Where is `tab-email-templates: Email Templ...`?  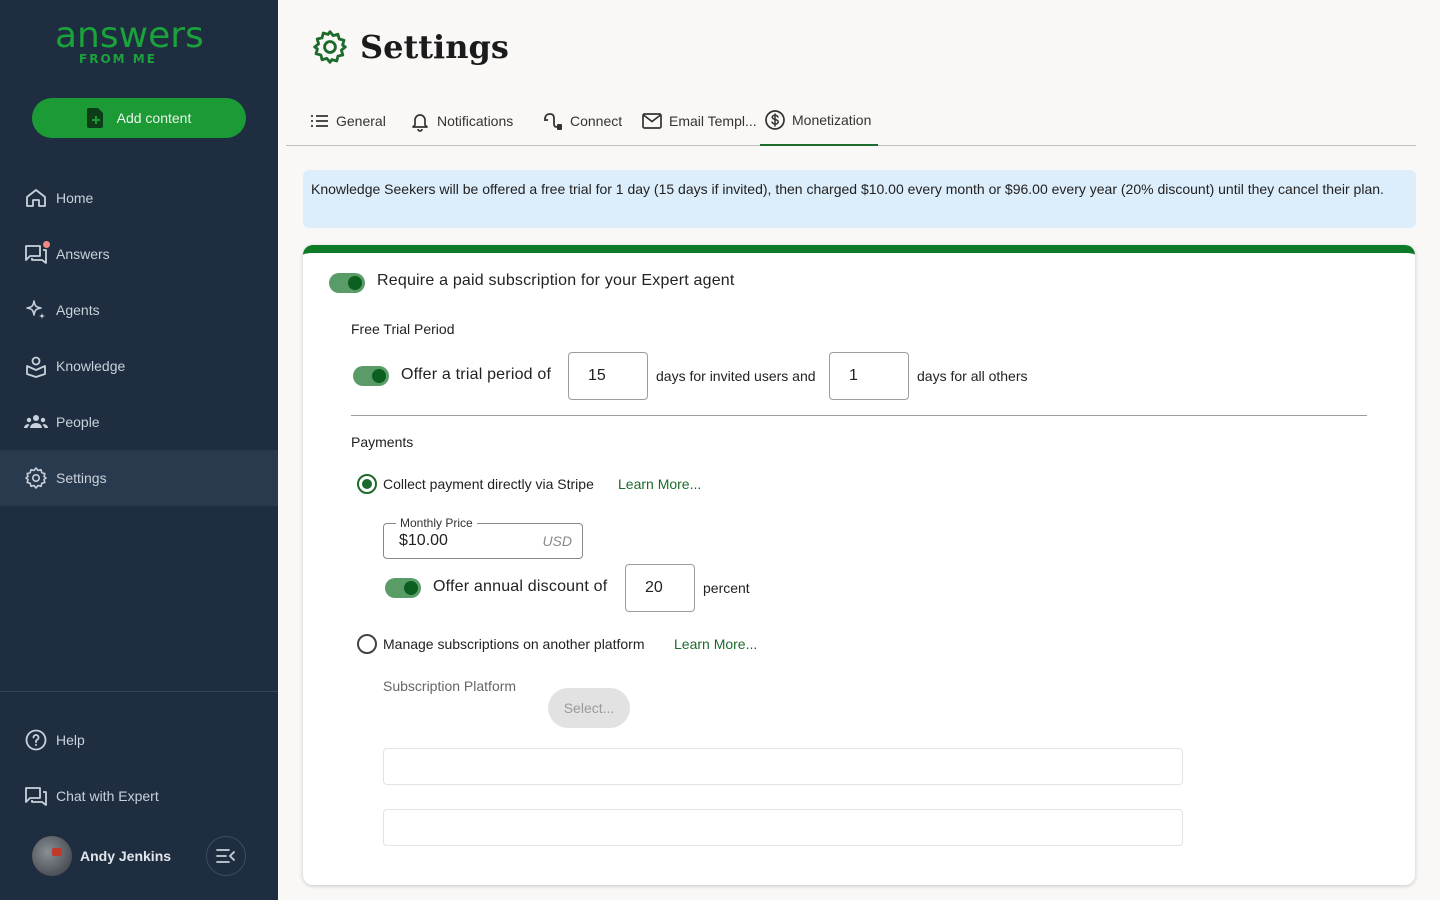 tab-email-templates: Email Templ... is located at coordinates (699, 120).